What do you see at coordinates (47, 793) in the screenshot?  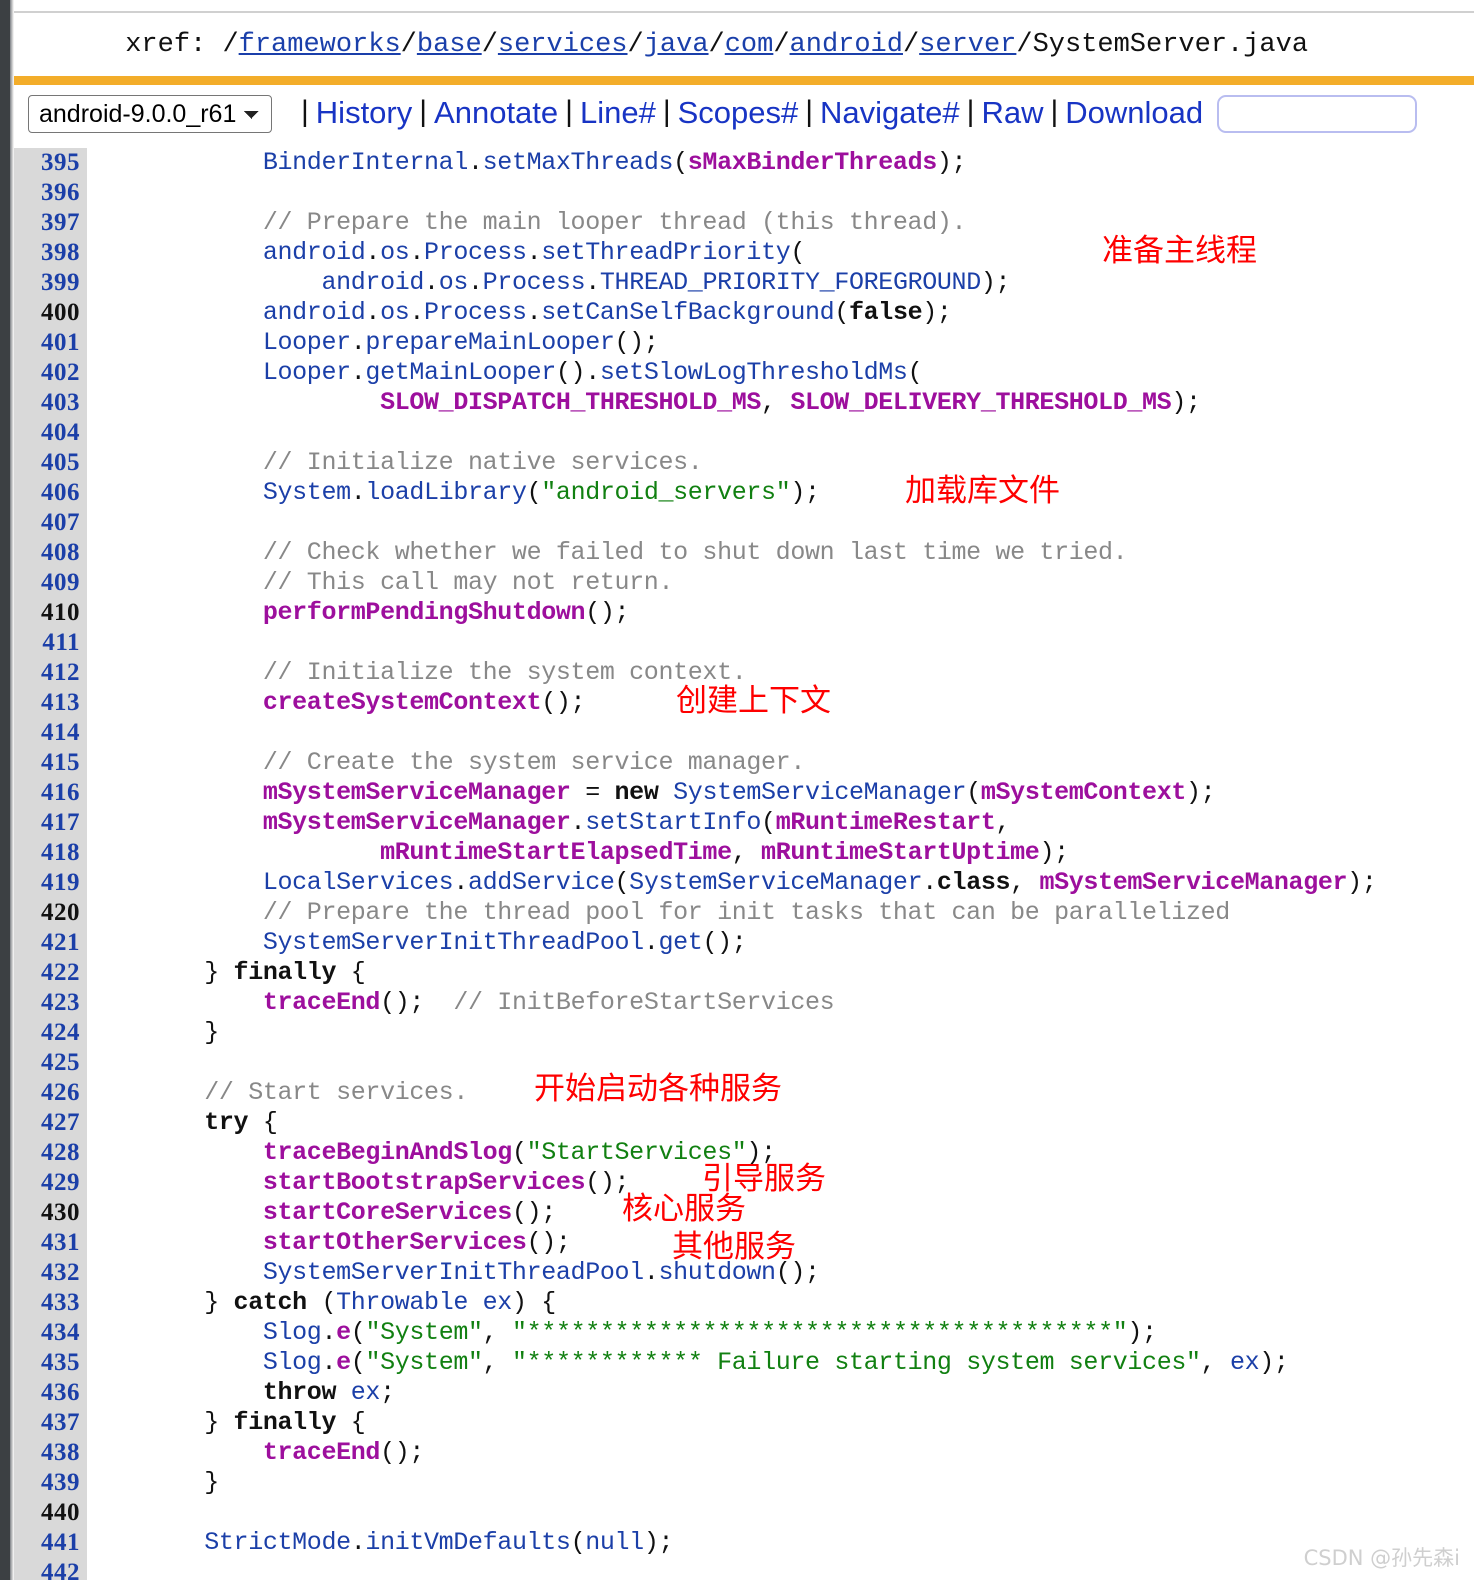 I see `line-number: 416` at bounding box center [47, 793].